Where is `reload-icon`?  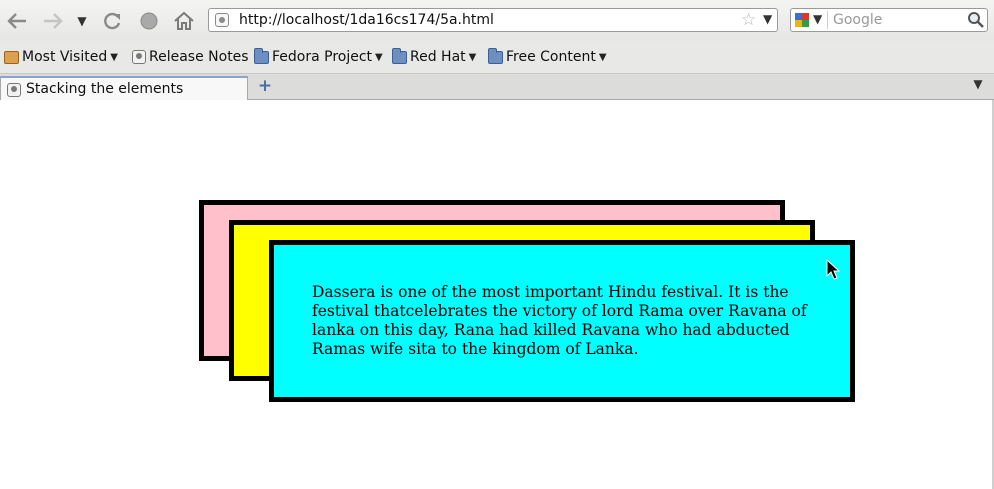
reload-icon is located at coordinates (112, 21).